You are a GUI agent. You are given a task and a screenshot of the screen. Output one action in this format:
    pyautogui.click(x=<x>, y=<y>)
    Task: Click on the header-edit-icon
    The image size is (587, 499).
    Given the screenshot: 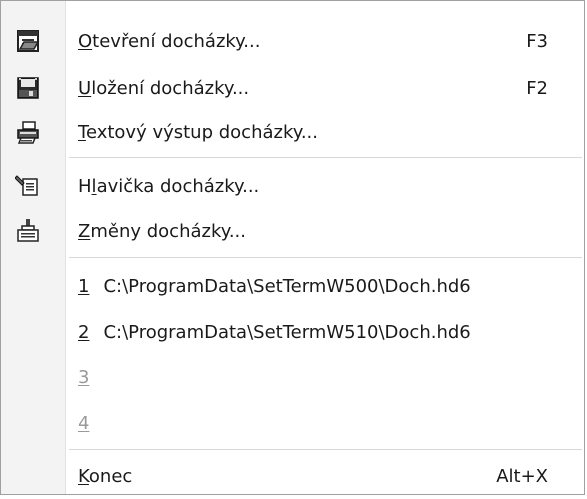 What is the action you would take?
    pyautogui.click(x=27, y=186)
    